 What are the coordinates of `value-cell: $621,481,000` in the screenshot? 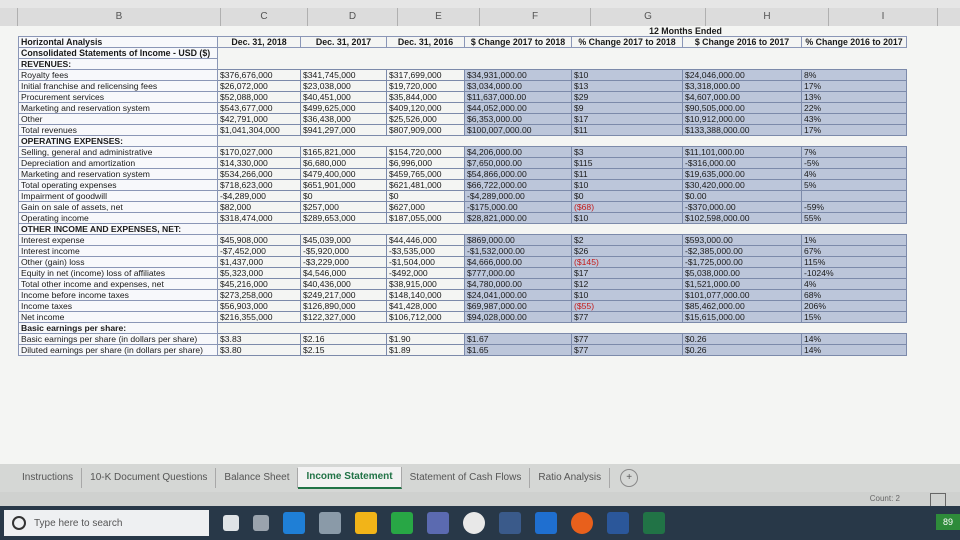 It's located at (425, 185).